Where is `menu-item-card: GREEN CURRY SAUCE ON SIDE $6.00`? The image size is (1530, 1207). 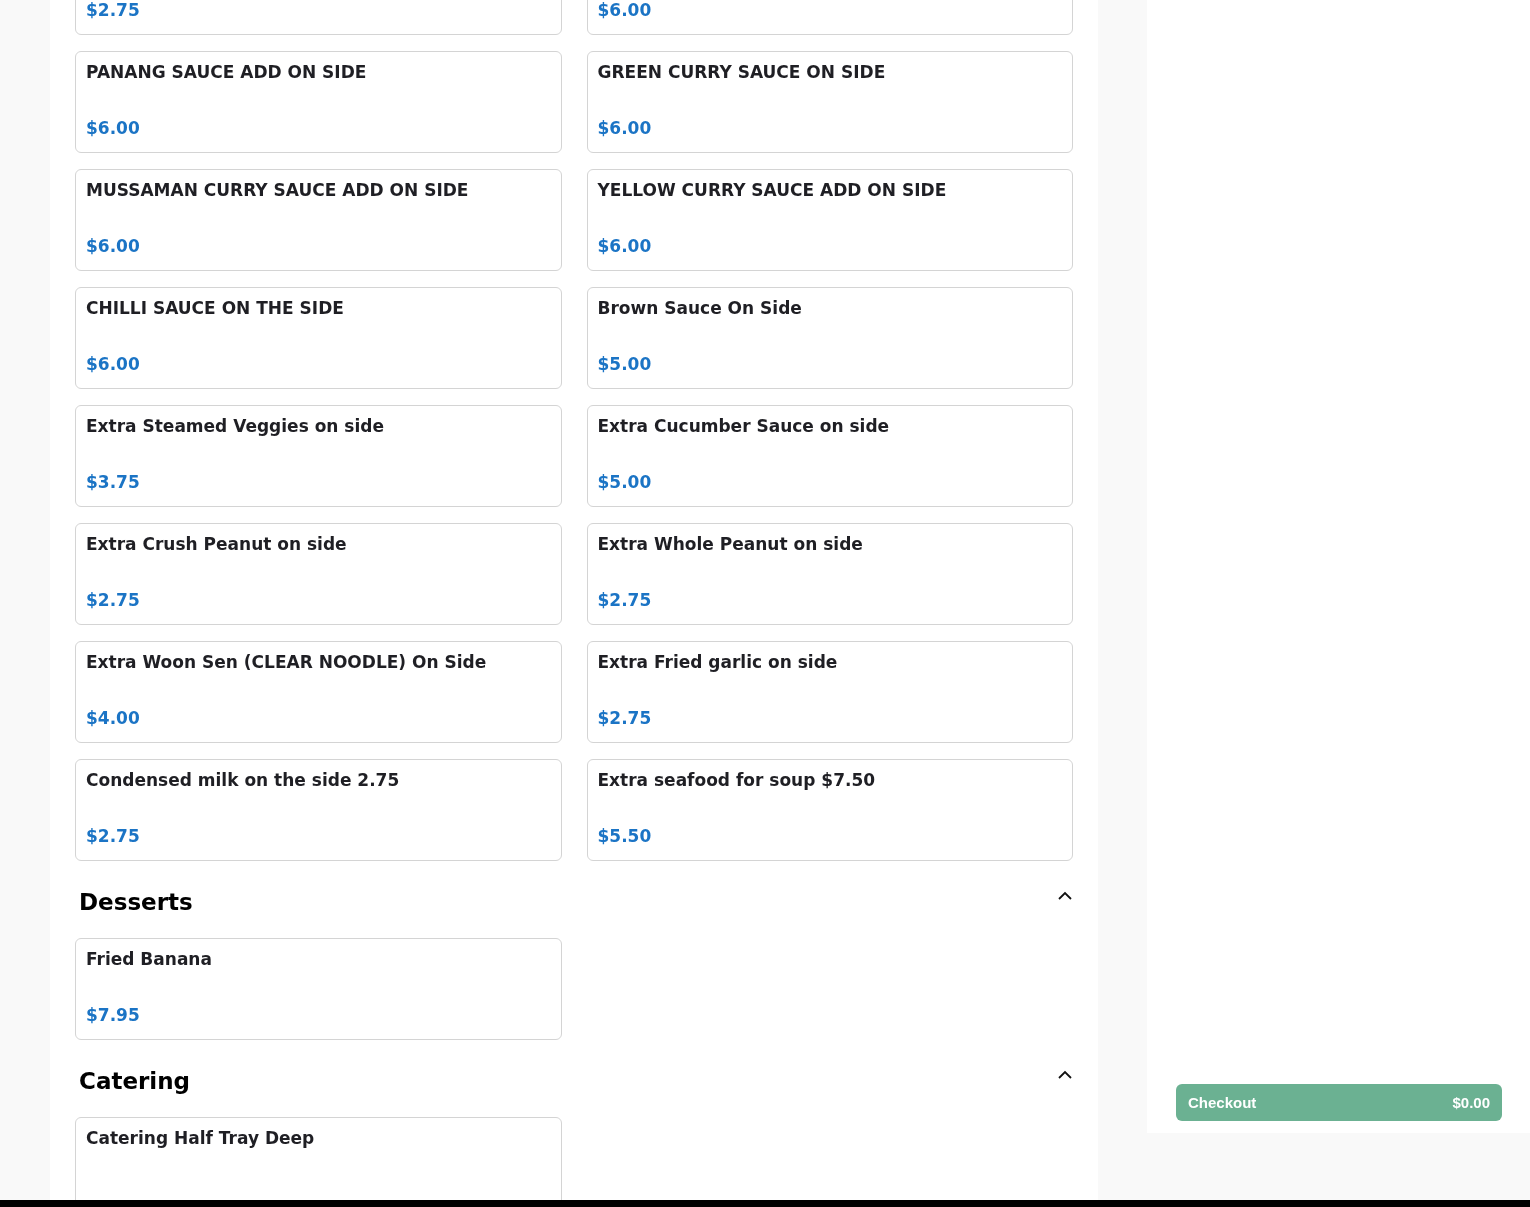 menu-item-card: GREEN CURRY SAUCE ON SIDE $6.00 is located at coordinates (829, 102).